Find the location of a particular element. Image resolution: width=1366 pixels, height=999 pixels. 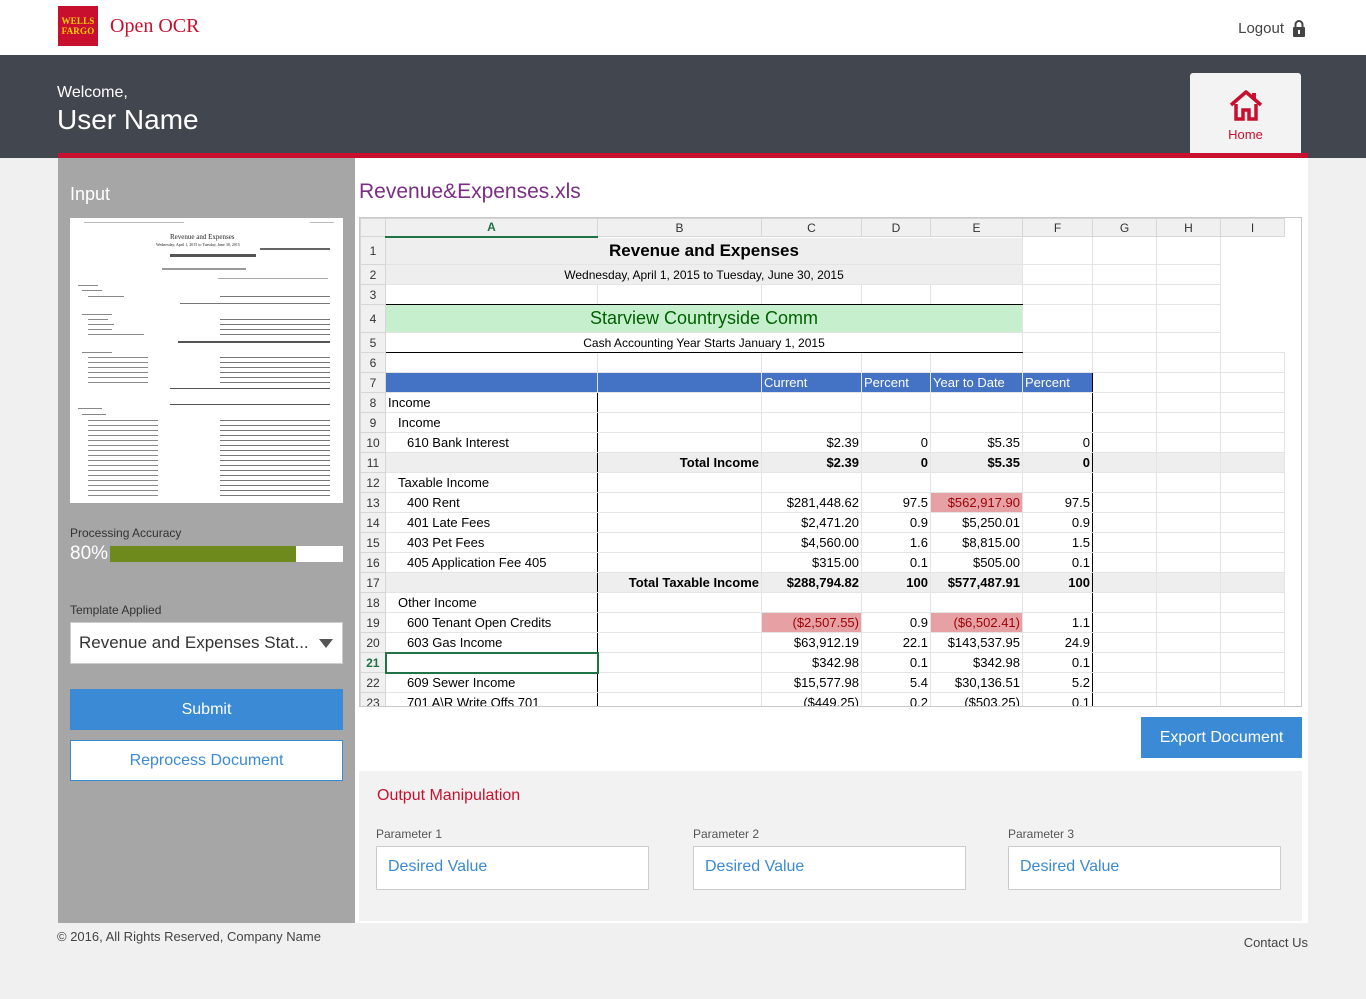

logout-button: Logout is located at coordinates (1272, 28).